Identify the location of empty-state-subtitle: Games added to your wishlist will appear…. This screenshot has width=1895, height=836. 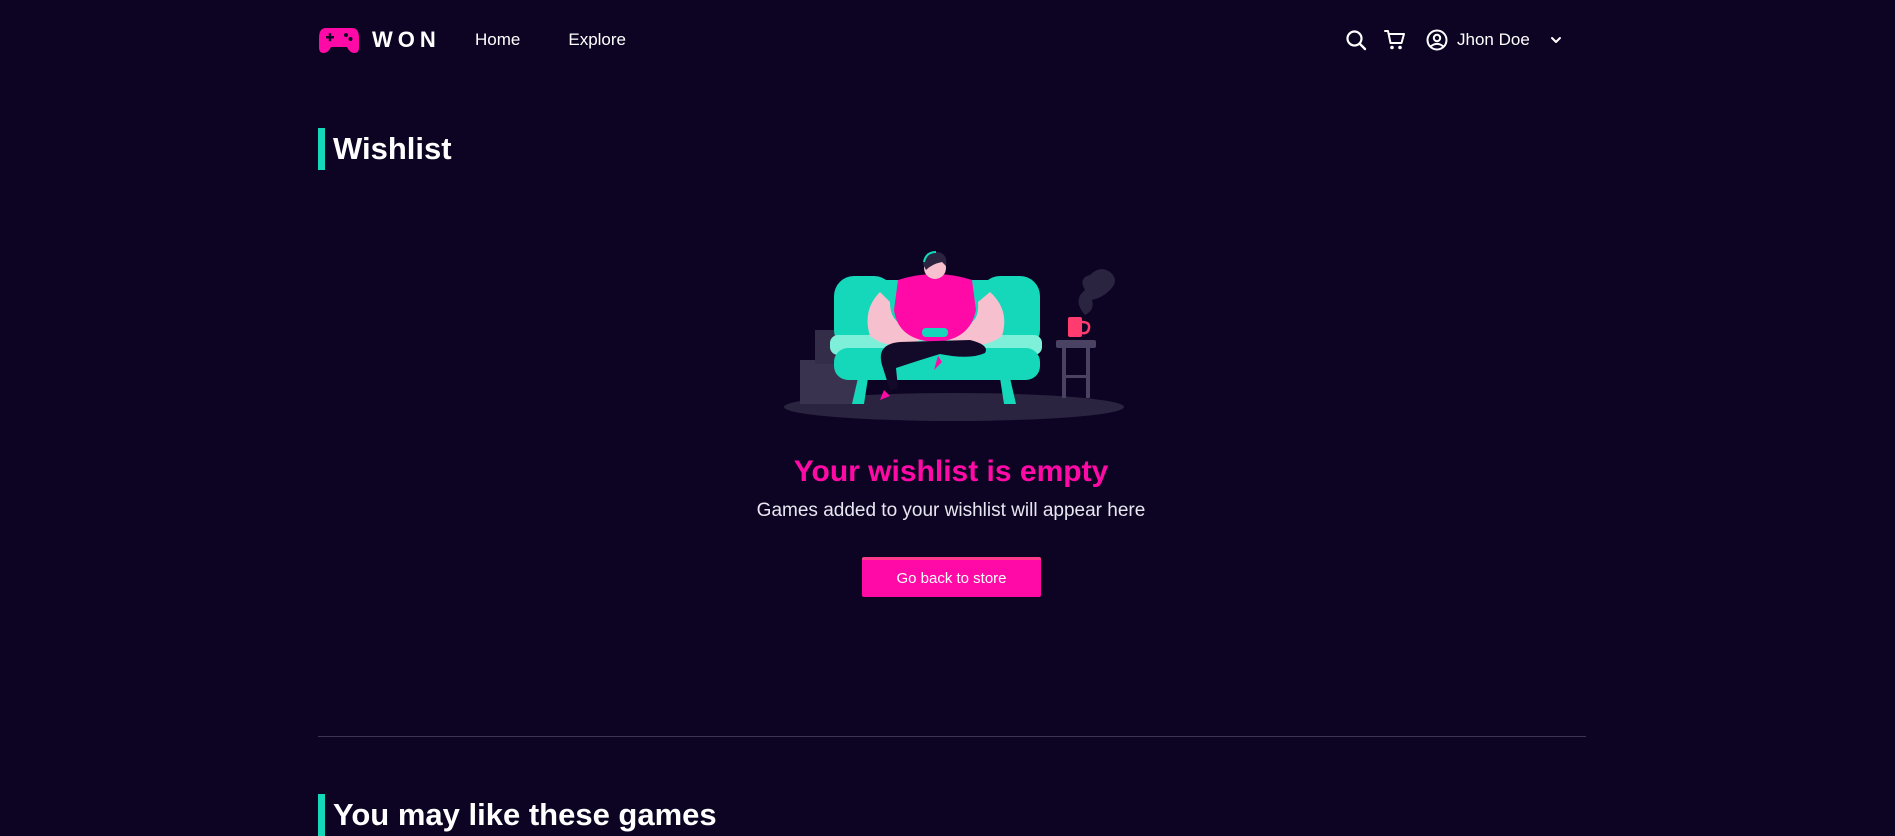
(951, 510).